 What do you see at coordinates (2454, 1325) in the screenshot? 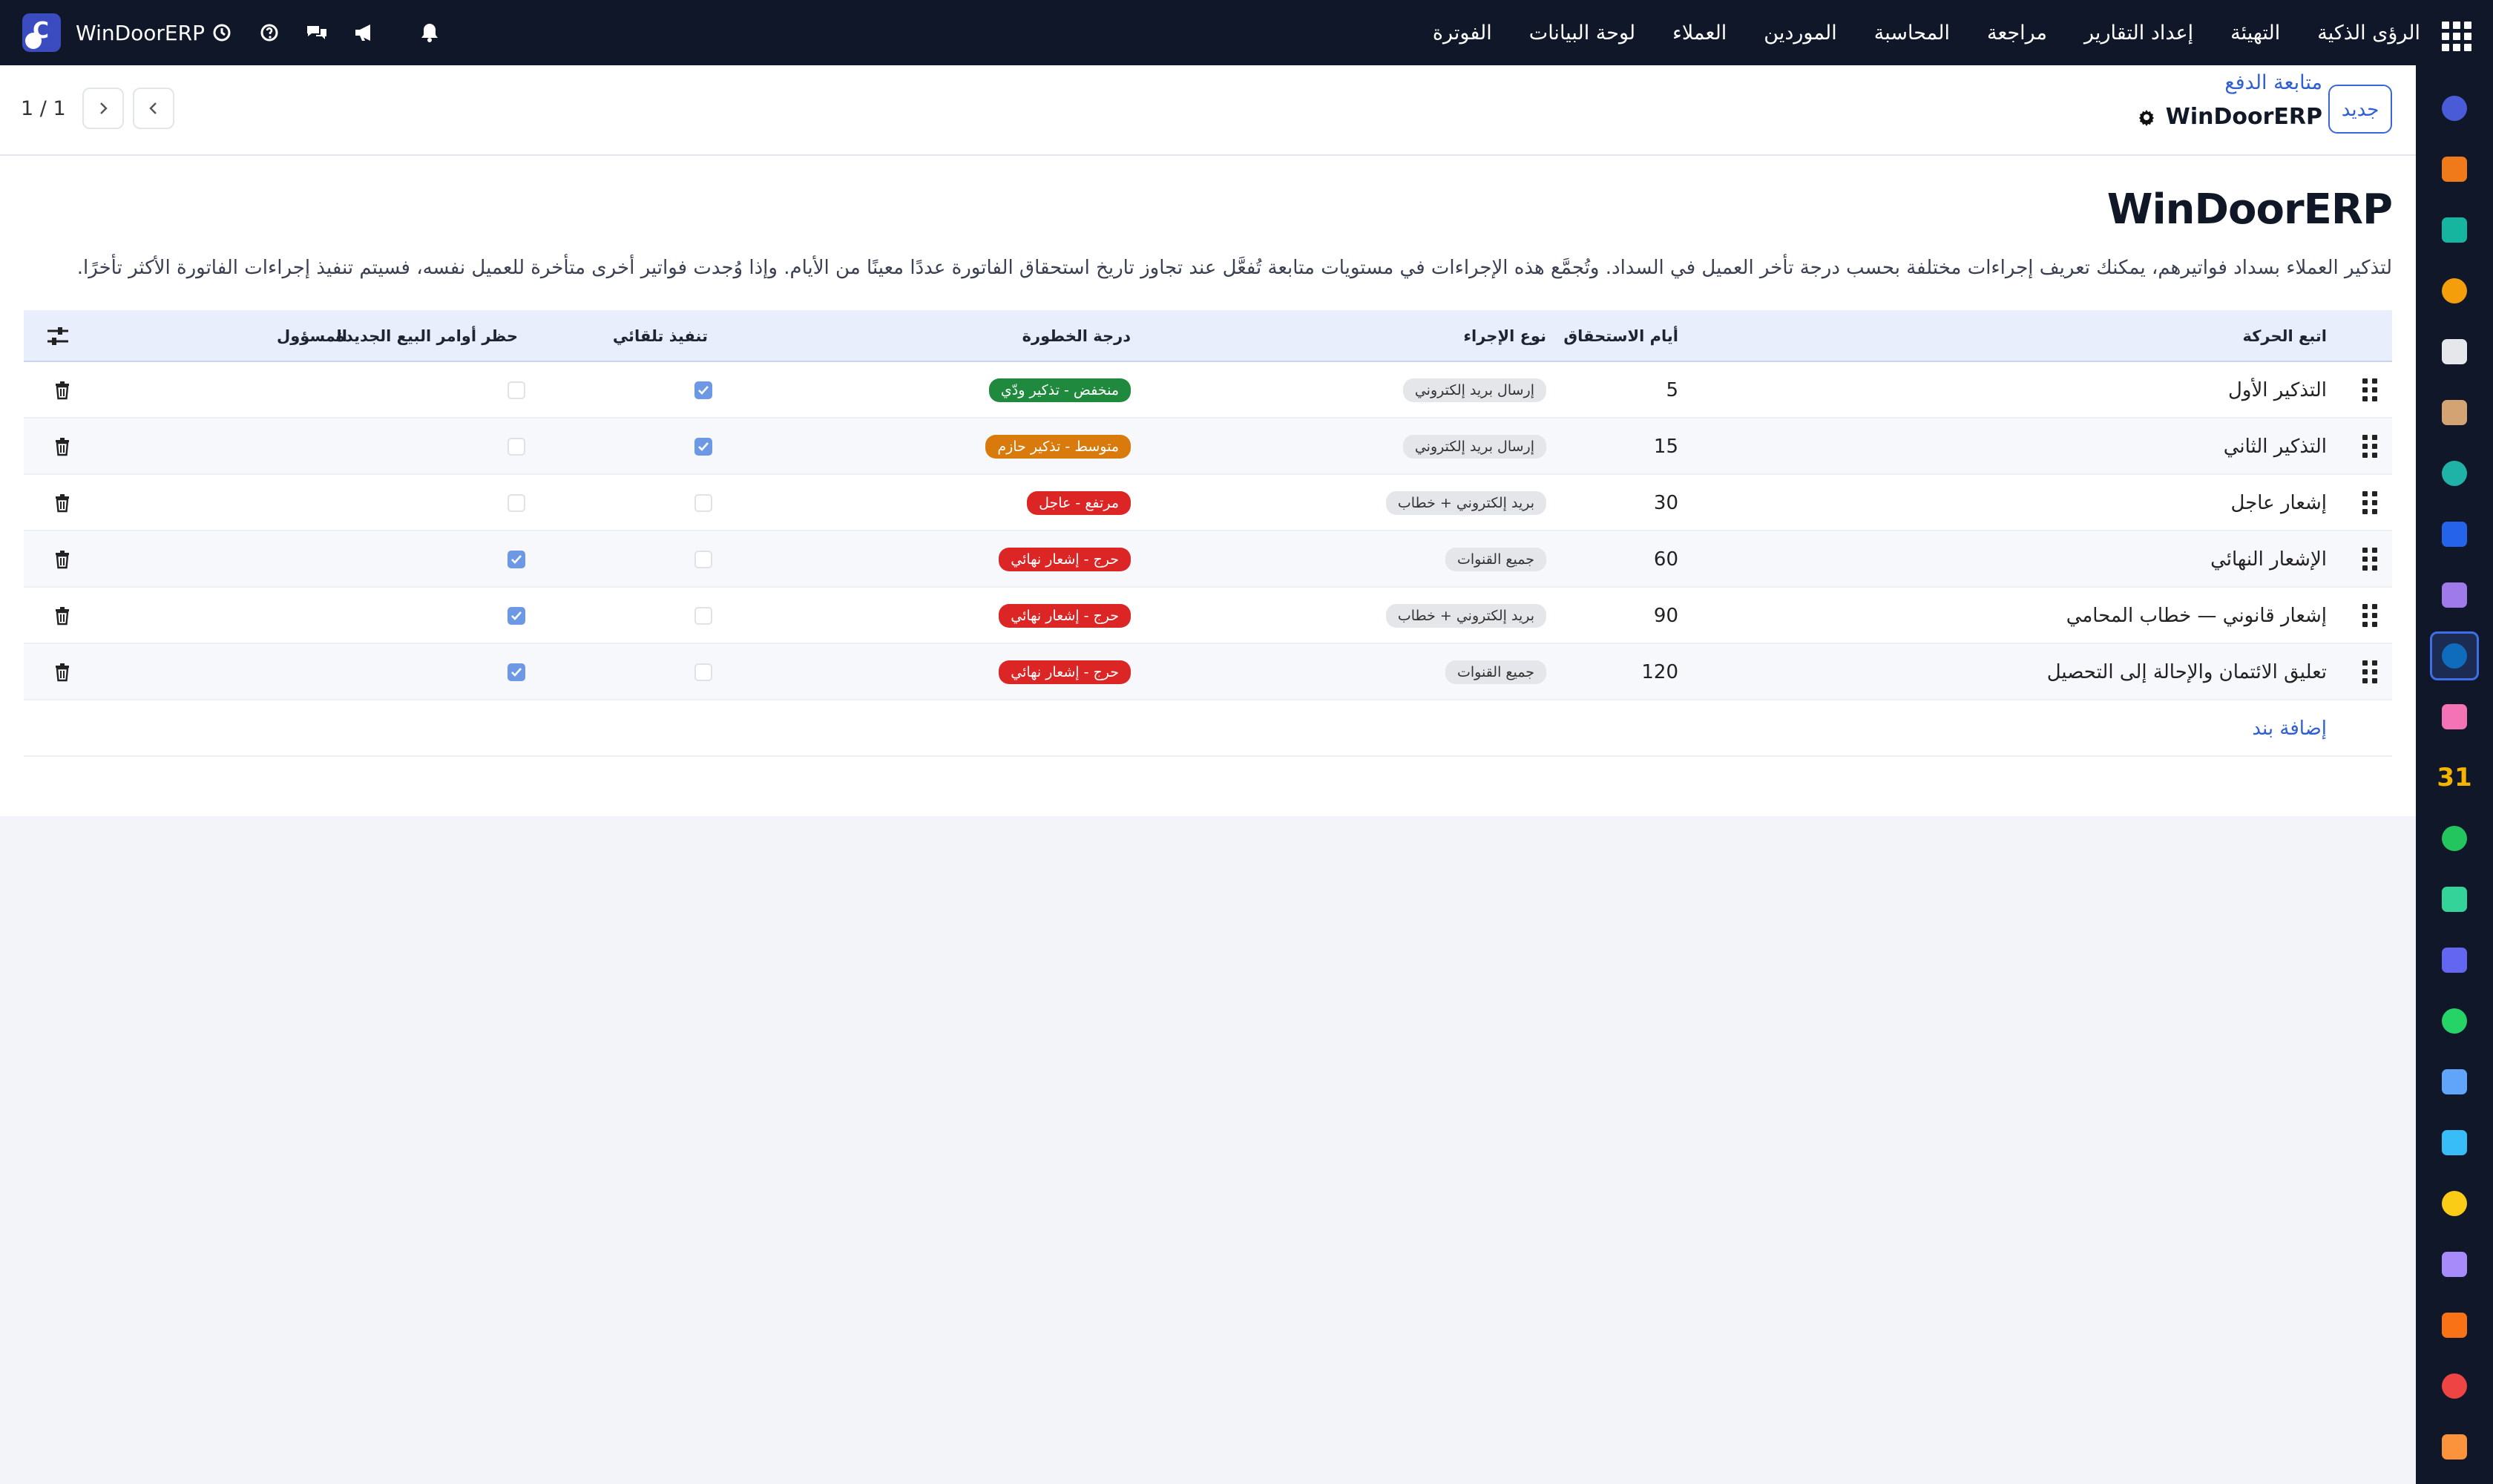
I see `box-app-icon` at bounding box center [2454, 1325].